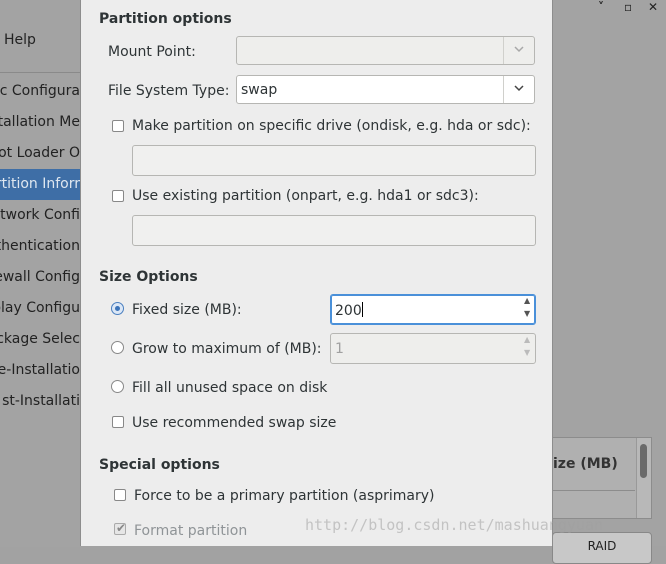 The height and width of the screenshot is (564, 666). What do you see at coordinates (40, 339) in the screenshot?
I see `sidebar-item-package-selection: ckage Selec` at bounding box center [40, 339].